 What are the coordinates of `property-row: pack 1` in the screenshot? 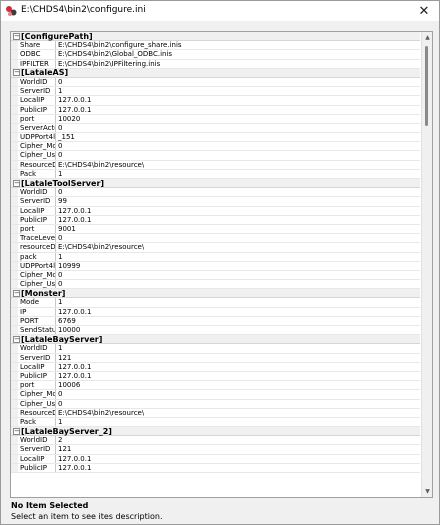 It's located at (215, 257).